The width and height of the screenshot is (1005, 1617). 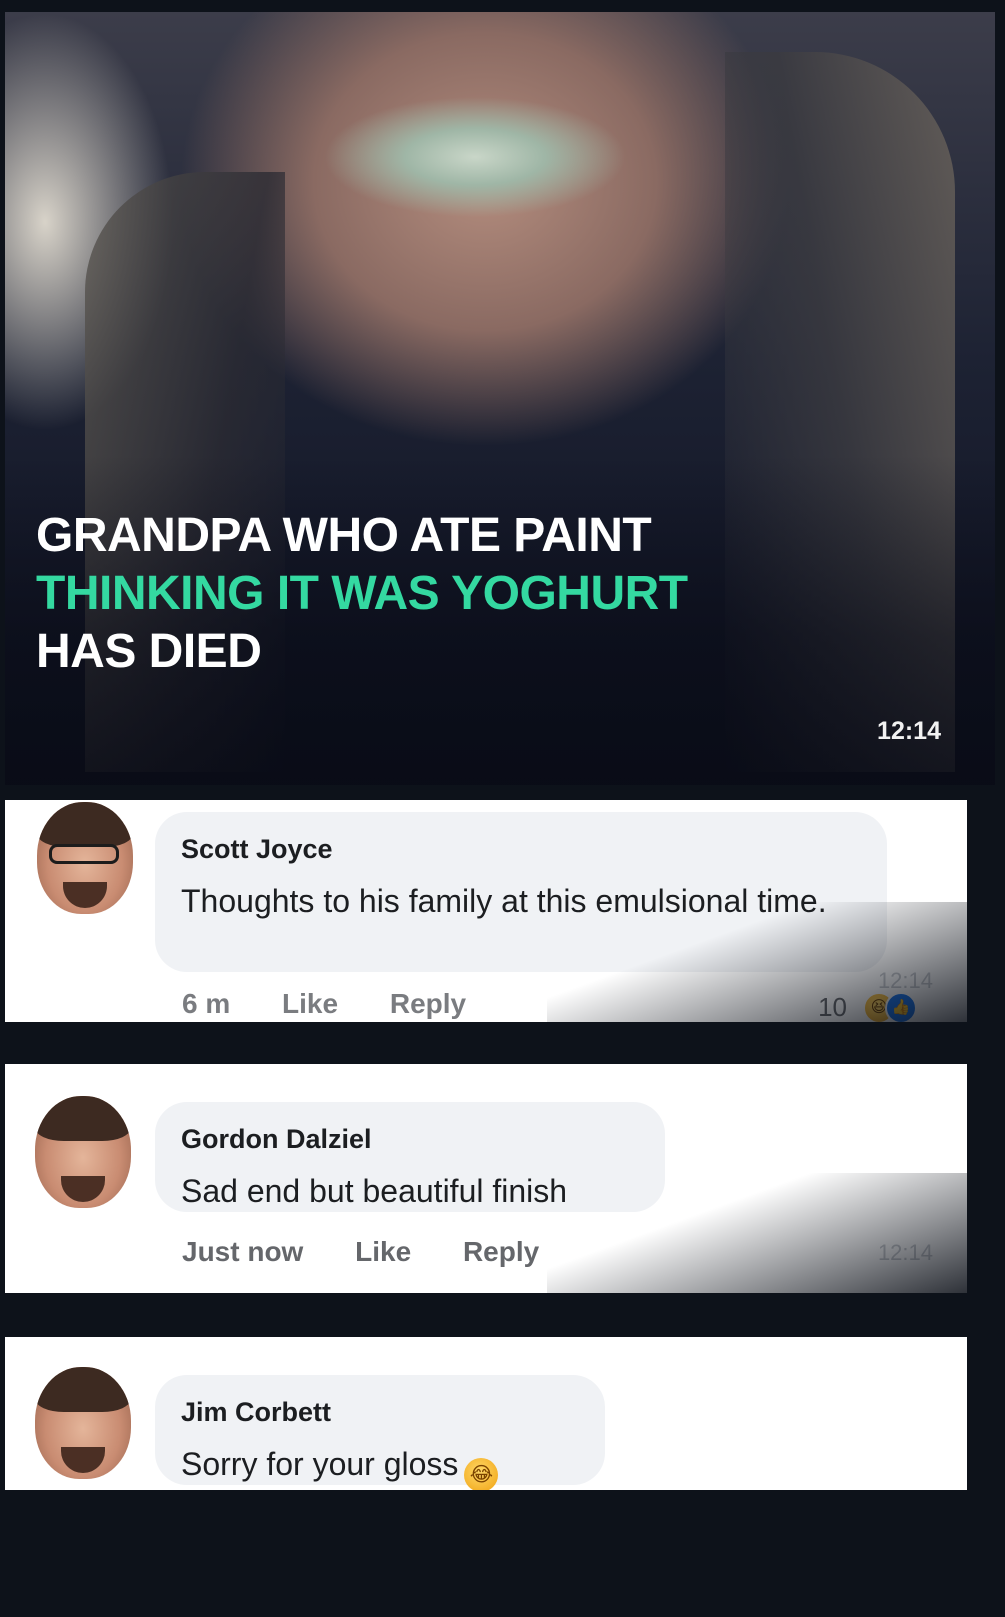 What do you see at coordinates (84, 854) in the screenshot?
I see `avatar-glasses` at bounding box center [84, 854].